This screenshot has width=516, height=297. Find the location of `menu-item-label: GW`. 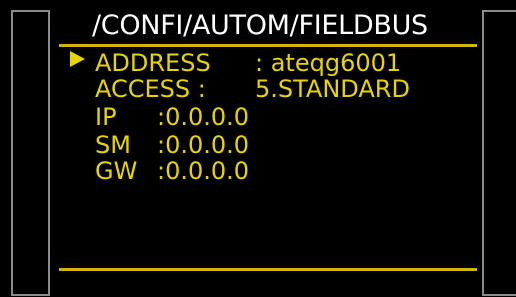

menu-item-label: GW is located at coordinates (116, 171).